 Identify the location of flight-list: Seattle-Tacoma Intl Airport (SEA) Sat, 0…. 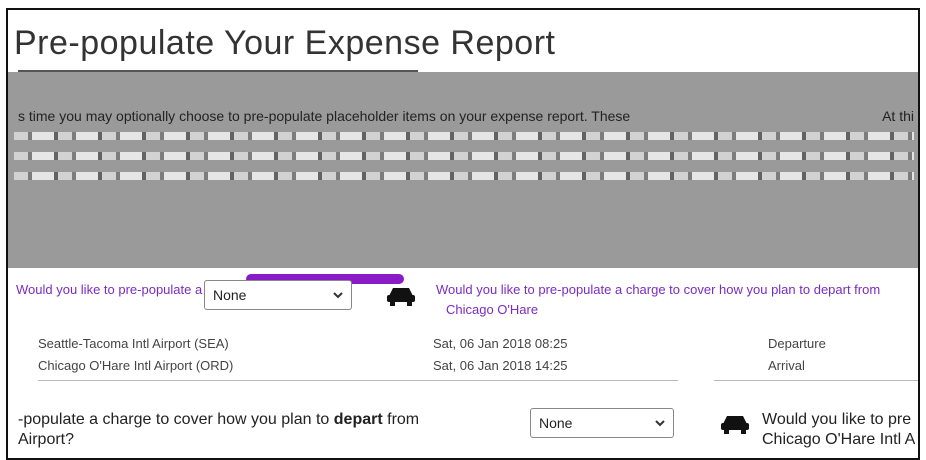
(463, 358).